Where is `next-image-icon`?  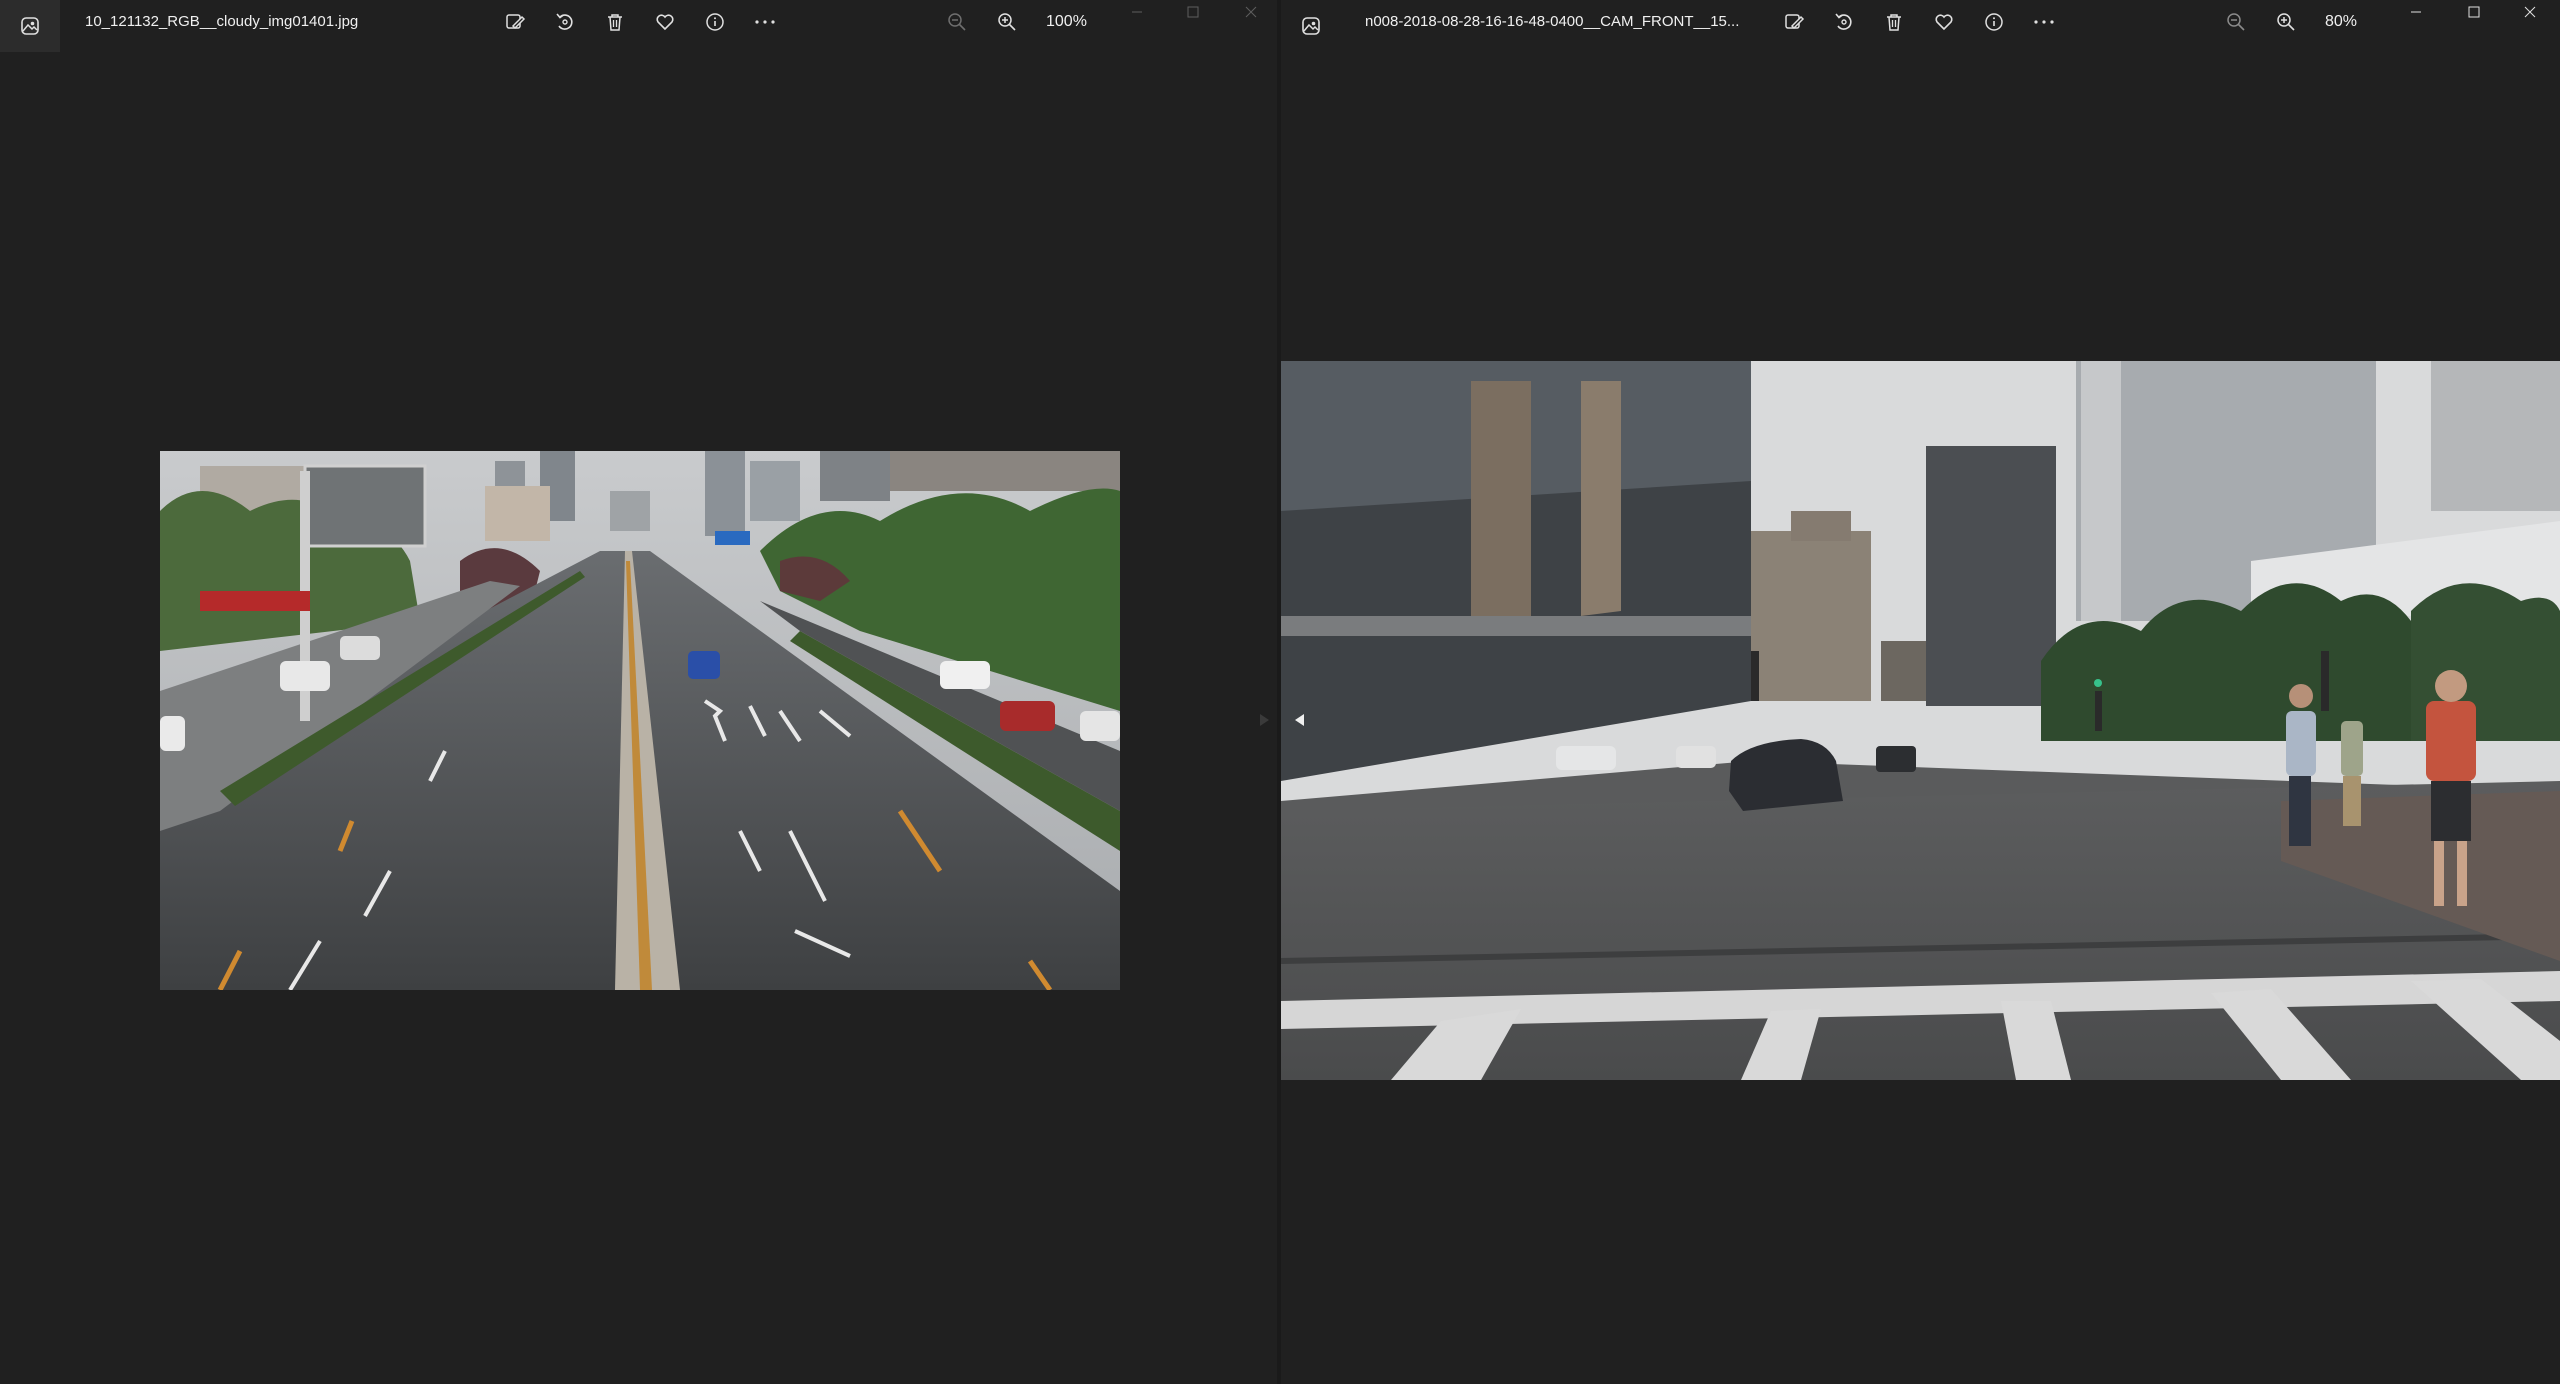
next-image-icon is located at coordinates (1264, 720).